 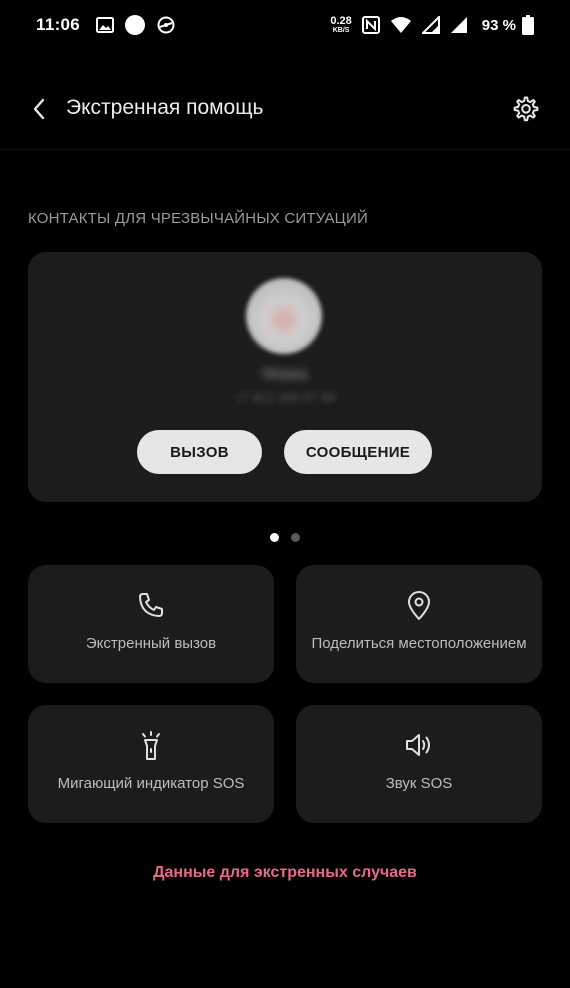 I want to click on phone-icon, so click(x=151, y=605).